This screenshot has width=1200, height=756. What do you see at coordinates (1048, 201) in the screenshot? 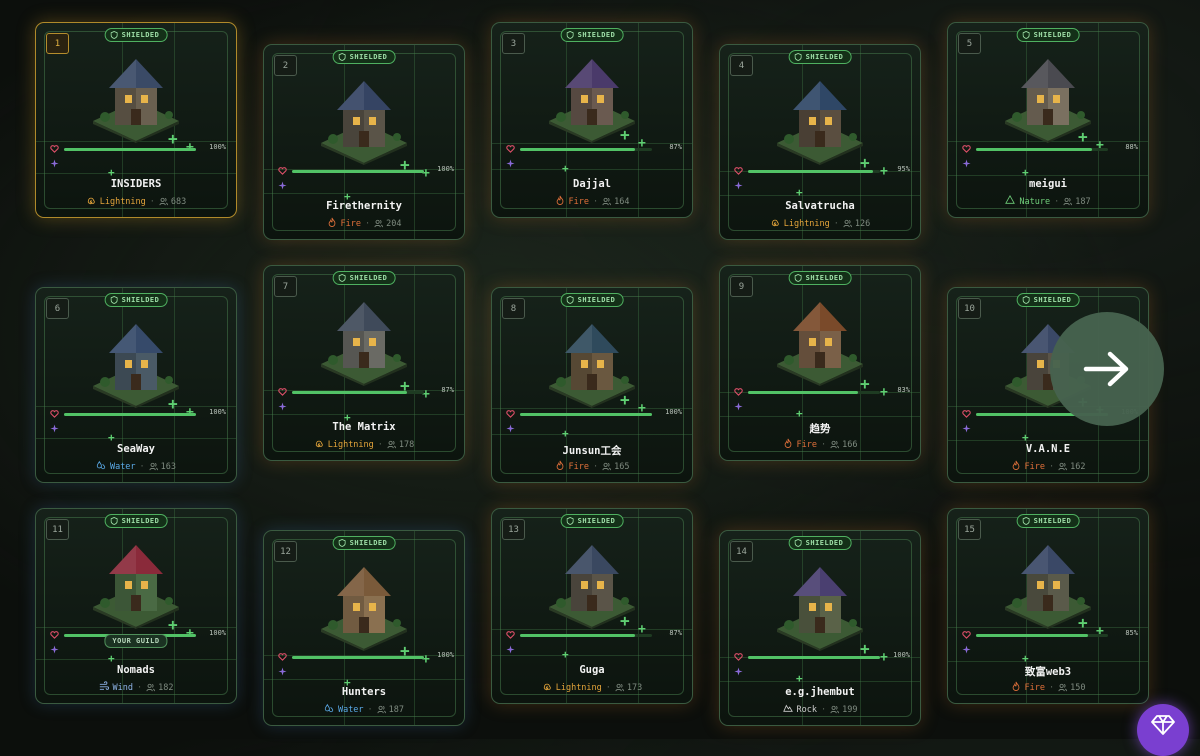
I see `guild-meta: Nature · 187` at bounding box center [1048, 201].